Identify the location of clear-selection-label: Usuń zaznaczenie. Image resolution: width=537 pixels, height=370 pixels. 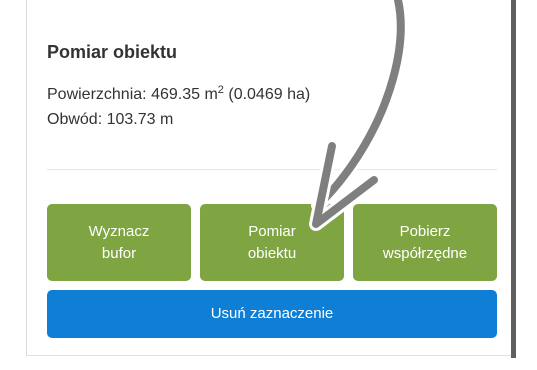
(272, 313).